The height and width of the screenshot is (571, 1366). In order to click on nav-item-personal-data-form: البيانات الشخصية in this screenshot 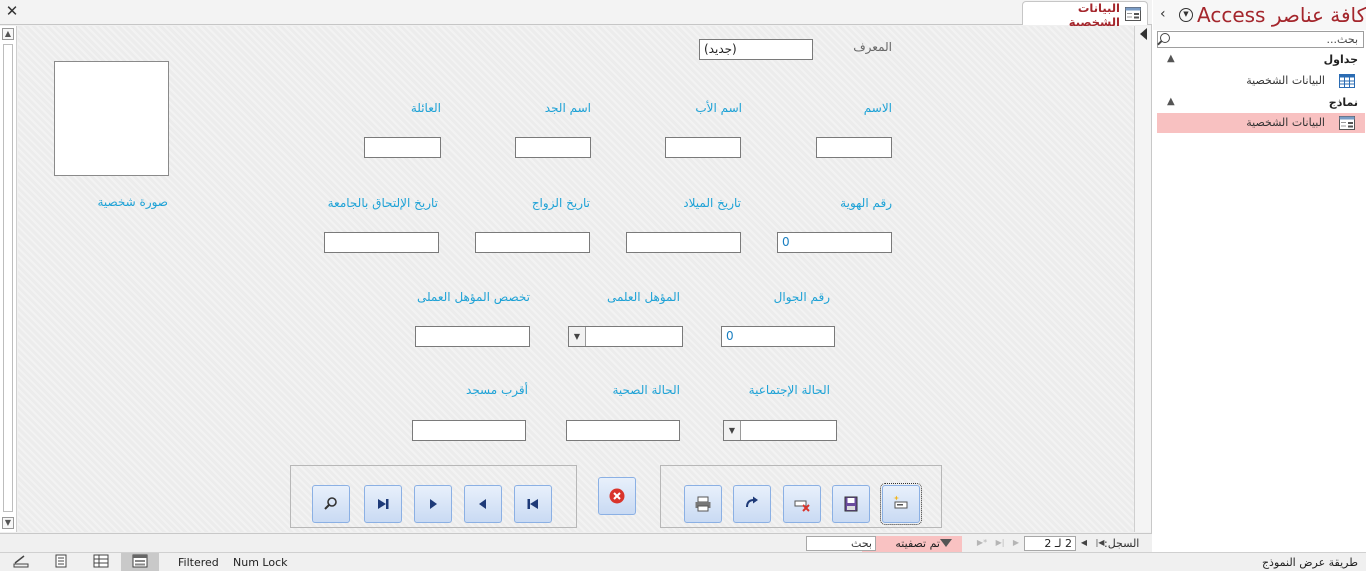, I will do `click(1261, 123)`.